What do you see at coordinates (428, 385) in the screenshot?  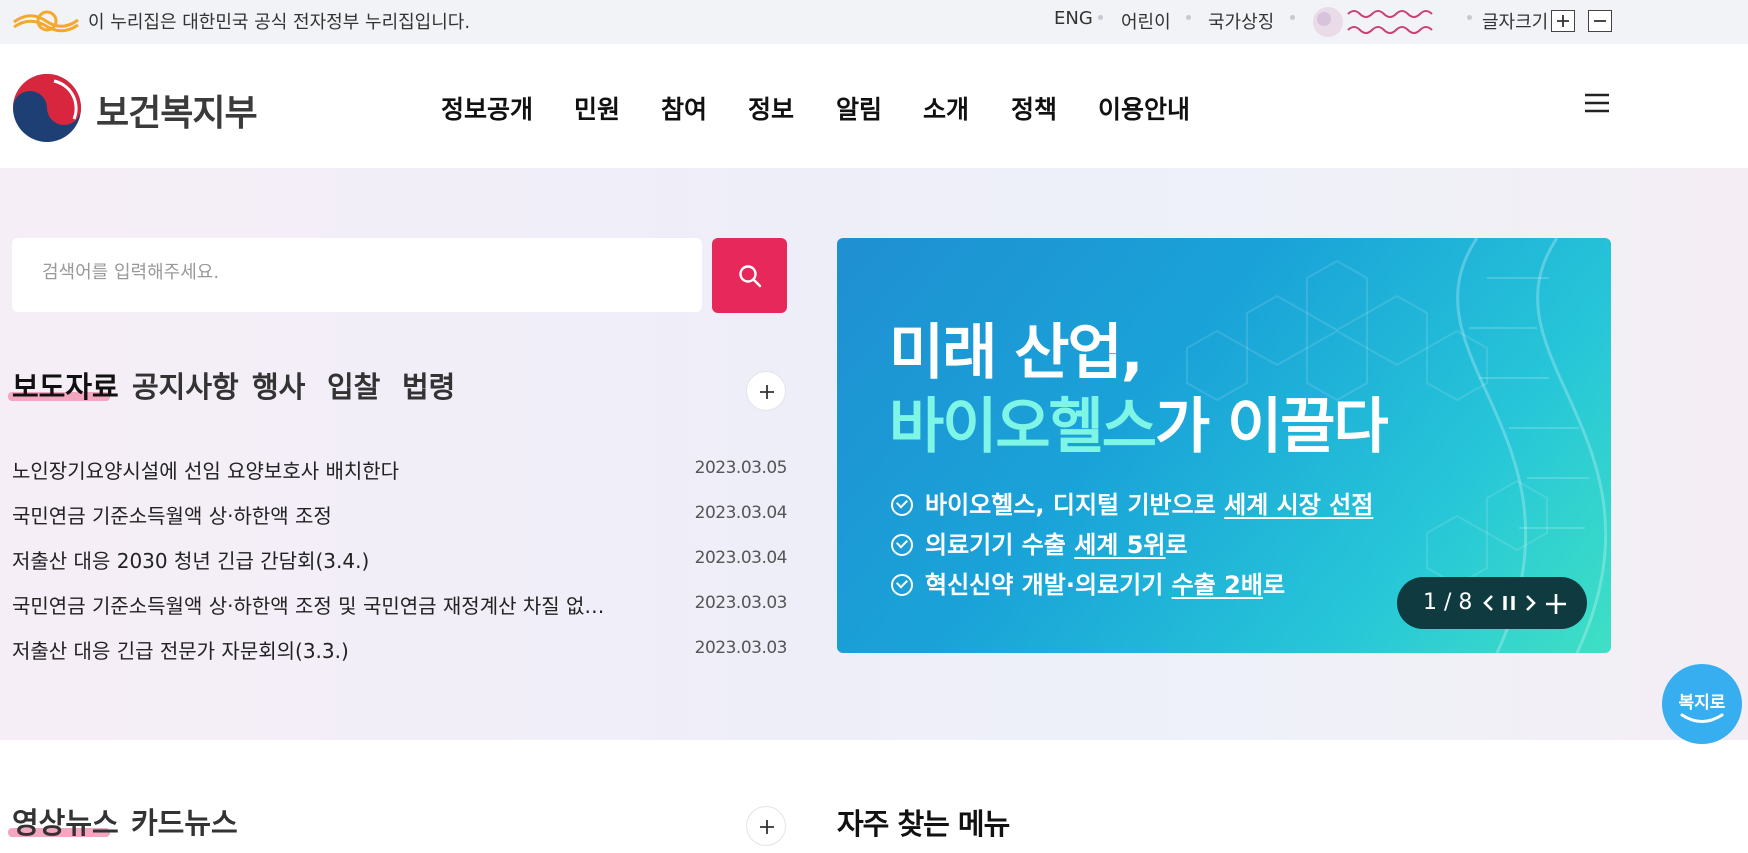 I see `tab-laws: 법령` at bounding box center [428, 385].